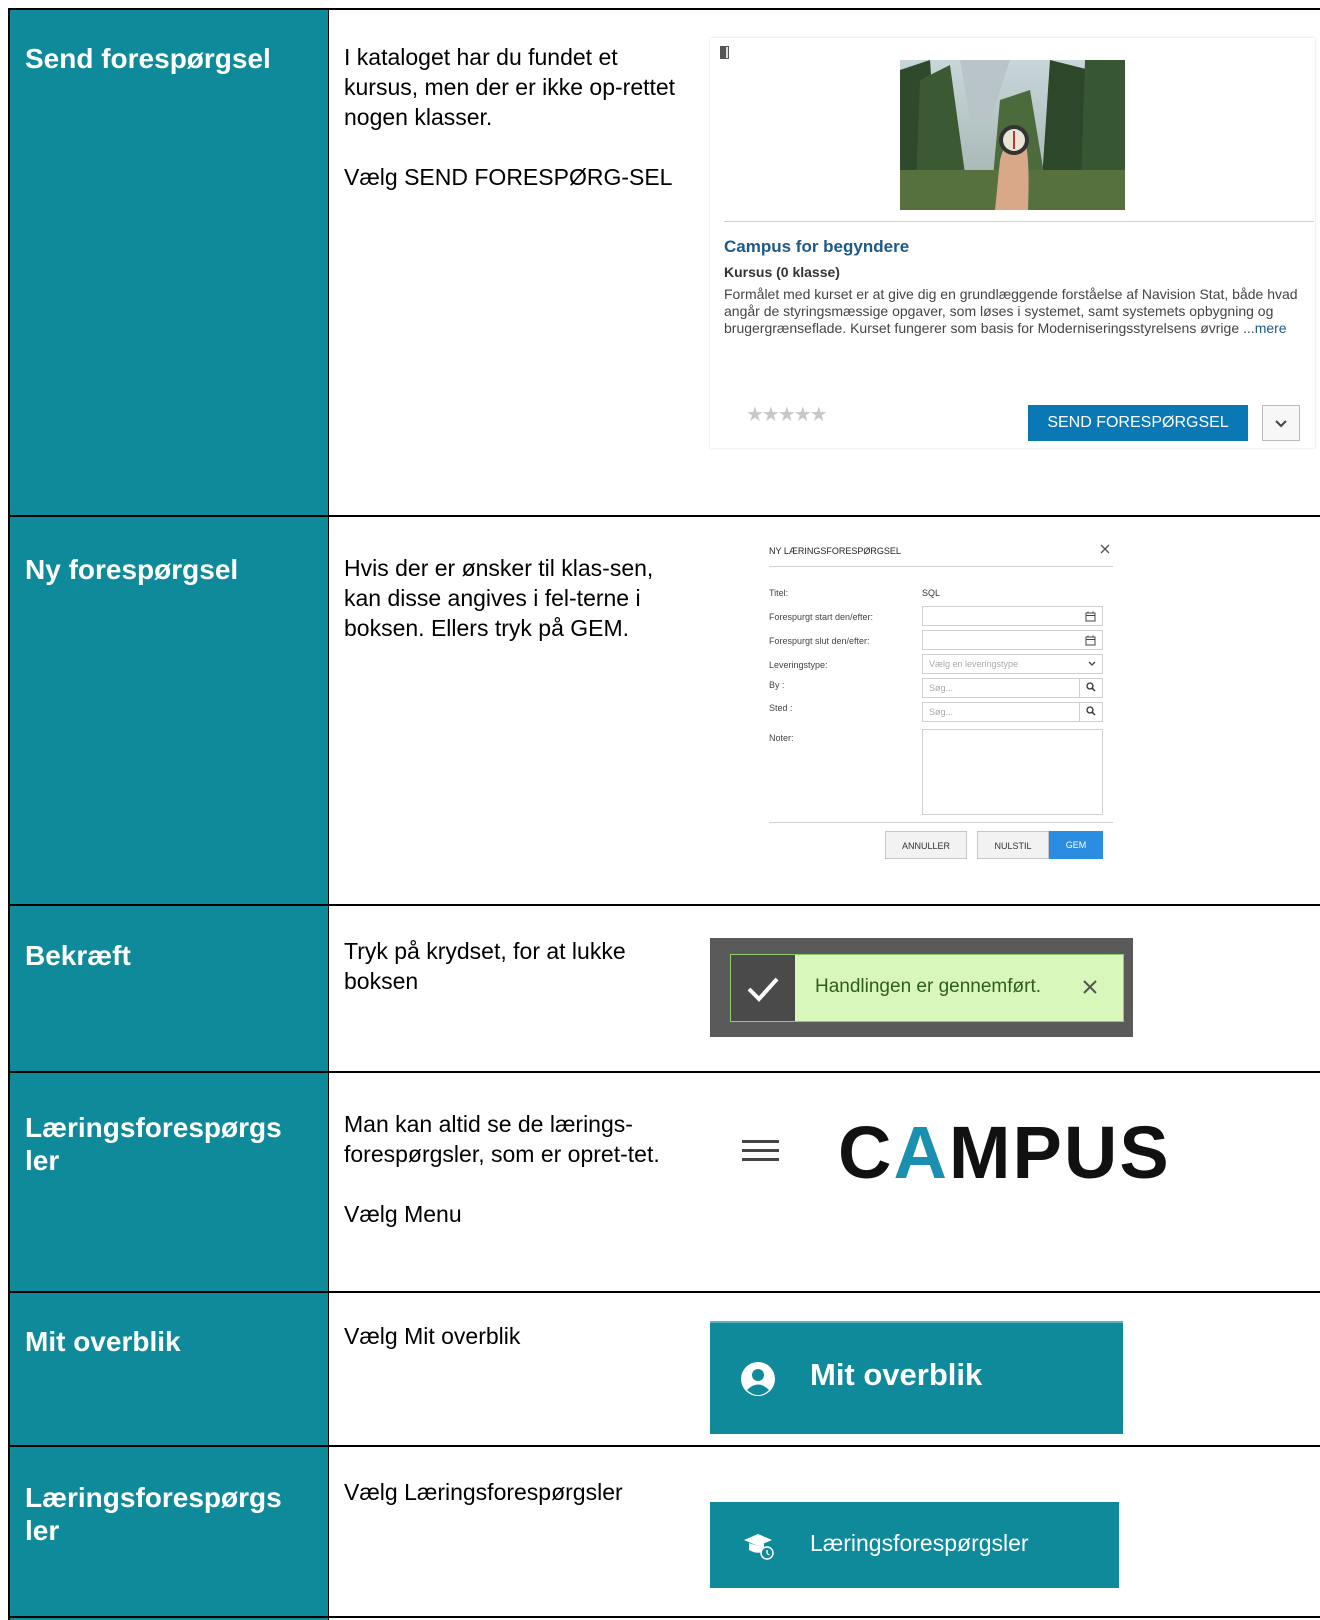 This screenshot has height=1620, width=1320. I want to click on course-title: Campus for begyndere, so click(816, 247).